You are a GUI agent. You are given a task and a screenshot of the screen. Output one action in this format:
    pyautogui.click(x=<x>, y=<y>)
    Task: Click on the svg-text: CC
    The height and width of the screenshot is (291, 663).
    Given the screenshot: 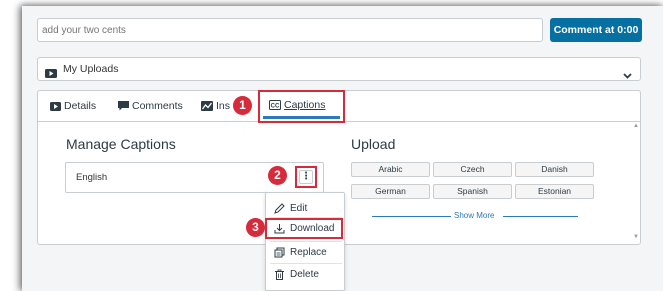 What is the action you would take?
    pyautogui.click(x=275, y=107)
    